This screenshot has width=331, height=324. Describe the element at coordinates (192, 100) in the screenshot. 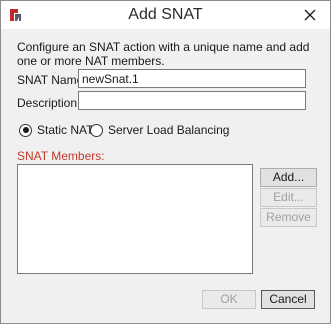

I see `description-input` at that location.